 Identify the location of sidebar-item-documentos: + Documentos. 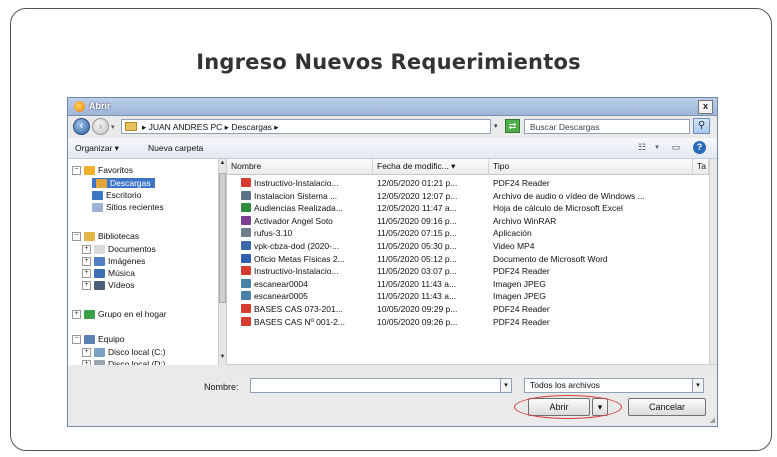
(119, 249).